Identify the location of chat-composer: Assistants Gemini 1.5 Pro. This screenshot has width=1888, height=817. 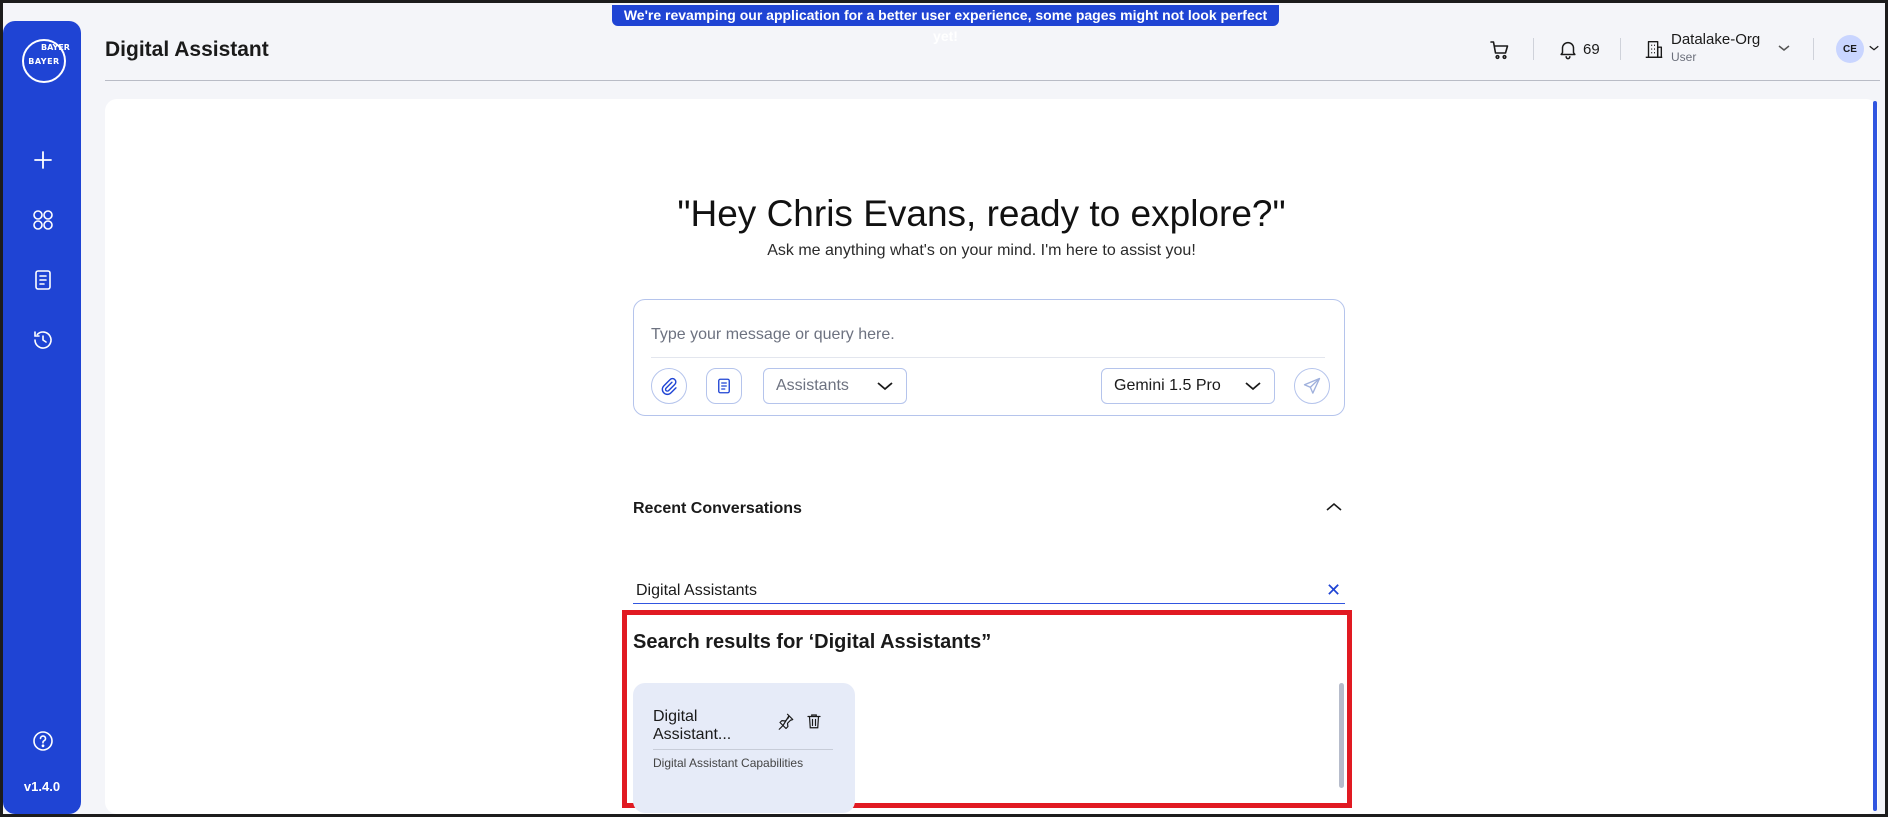
(989, 357).